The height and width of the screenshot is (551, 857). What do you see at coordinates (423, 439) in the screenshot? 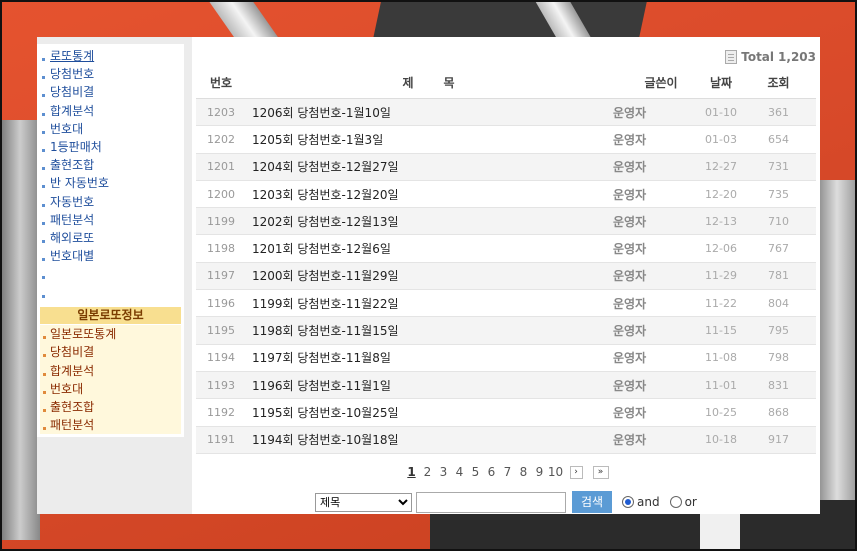
I see `row-title-link: 1194회 당첨번호-10월18일` at bounding box center [423, 439].